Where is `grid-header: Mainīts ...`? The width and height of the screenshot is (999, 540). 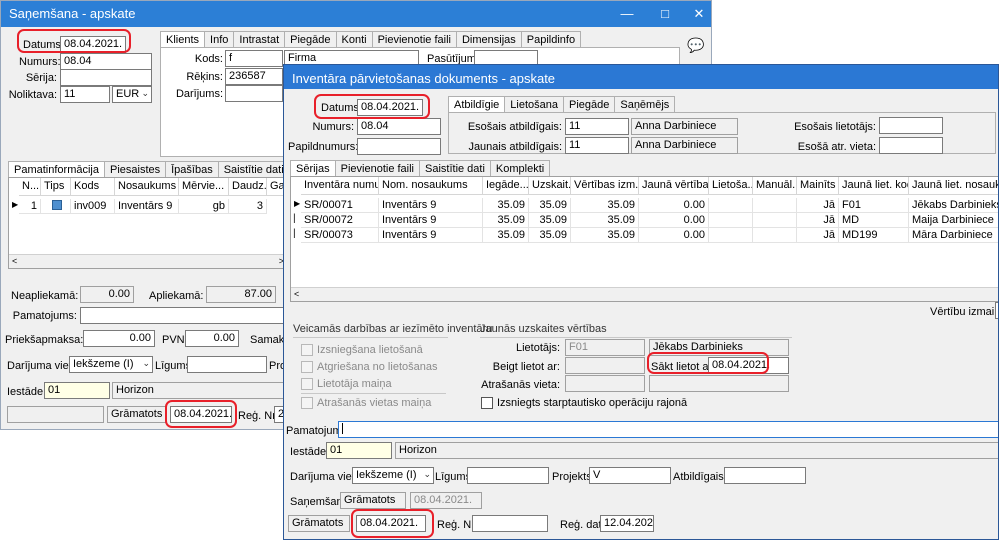
grid-header: Mainīts ... is located at coordinates (818, 186).